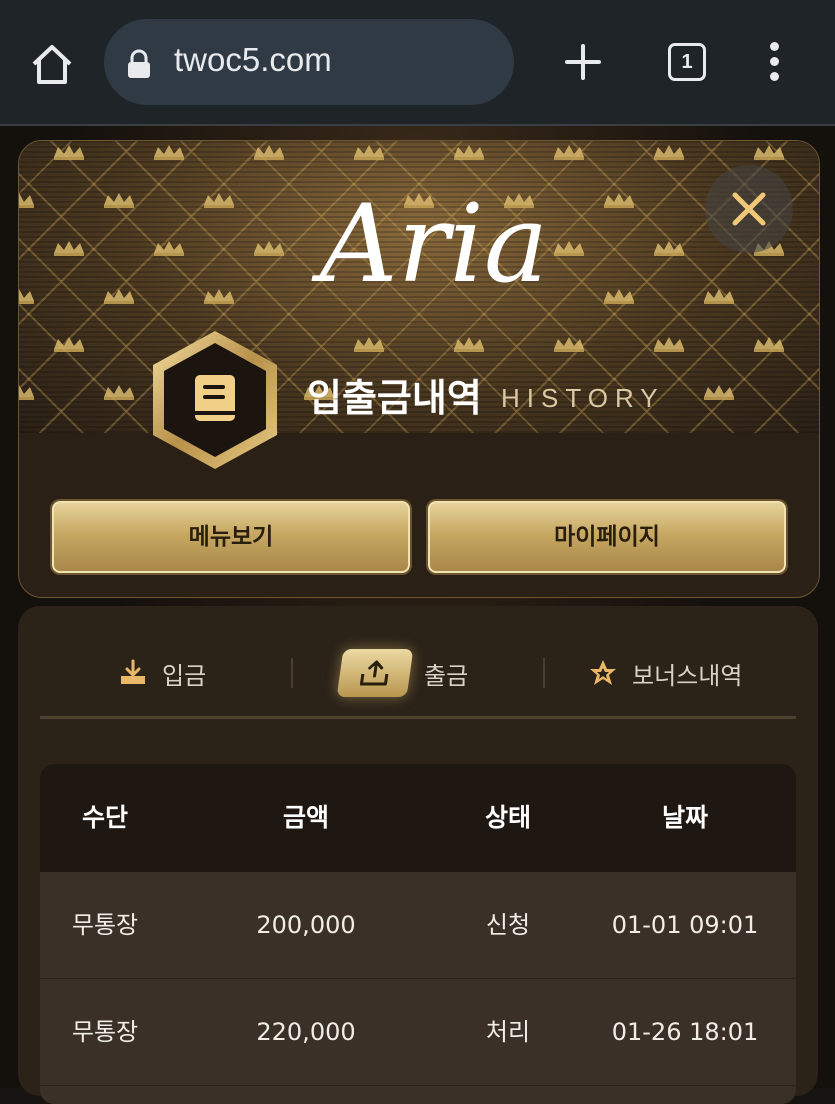  Describe the element at coordinates (687, 675) in the screenshot. I see `tab-bonus-label: 보너스내역` at that location.